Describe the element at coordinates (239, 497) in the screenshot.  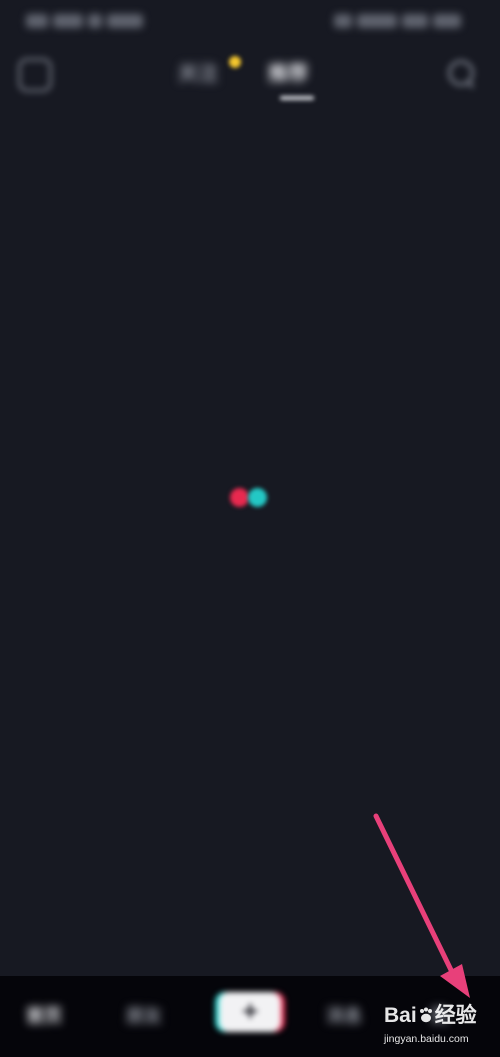
I see `loading-dot-red` at that location.